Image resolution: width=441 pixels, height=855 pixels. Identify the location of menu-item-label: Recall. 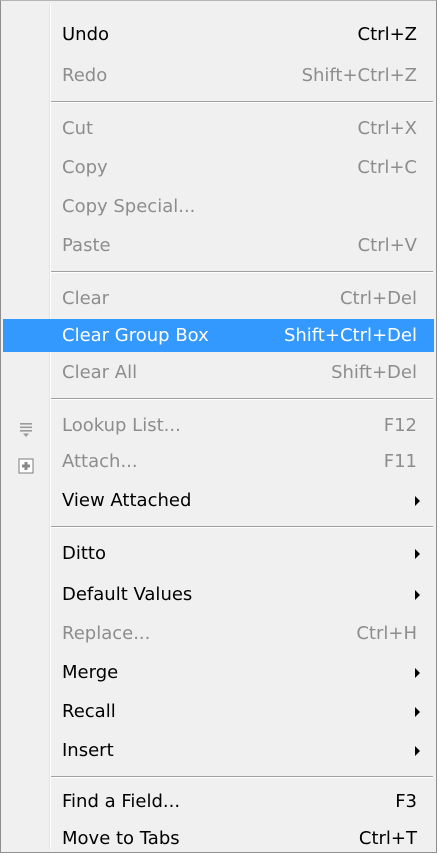
(89, 711).